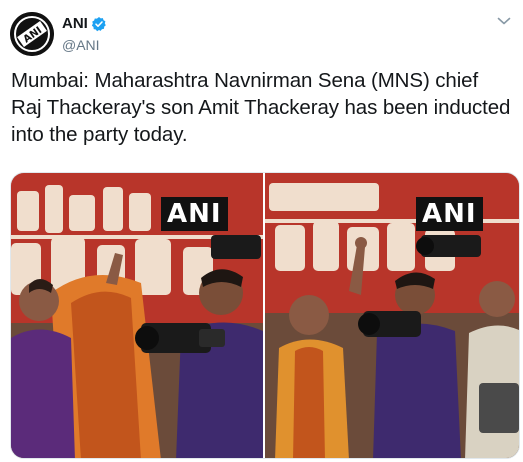 This screenshot has height=462, width=523. What do you see at coordinates (84, 34) in the screenshot?
I see `account-names: ANI @ANI` at bounding box center [84, 34].